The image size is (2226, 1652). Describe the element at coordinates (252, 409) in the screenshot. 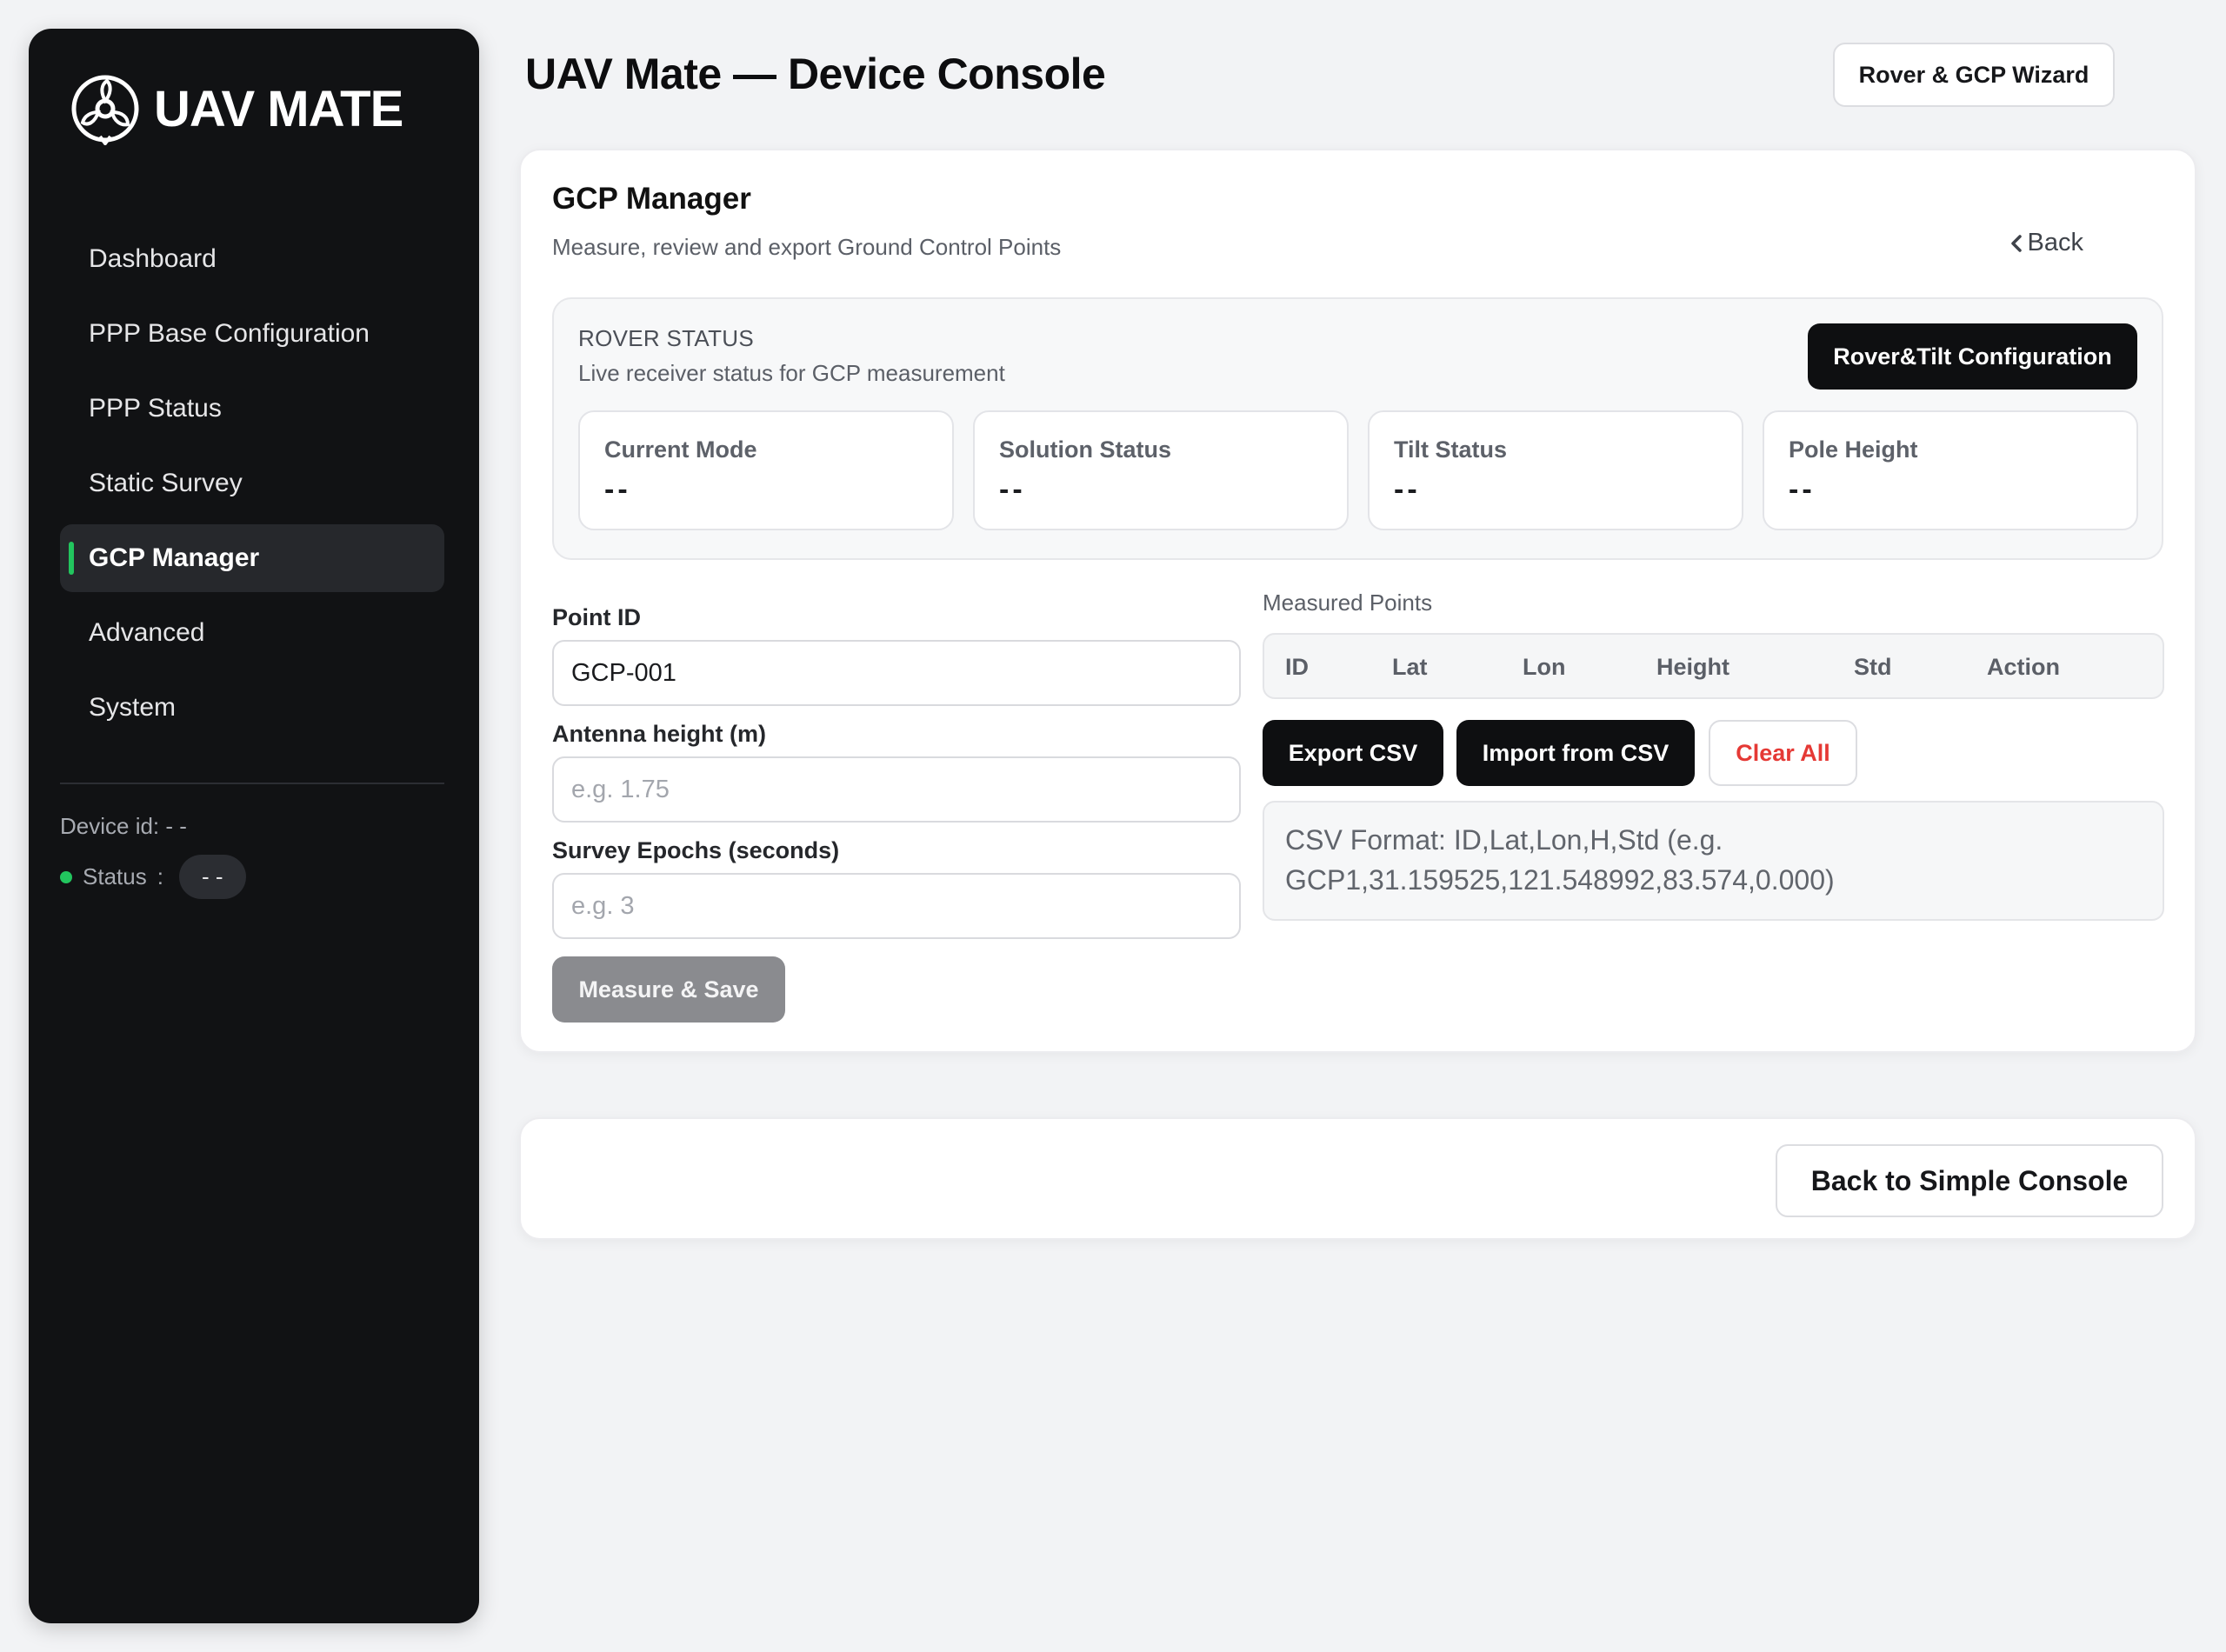

I see `sidebar-item-ppp-status: PPP Status` at that location.